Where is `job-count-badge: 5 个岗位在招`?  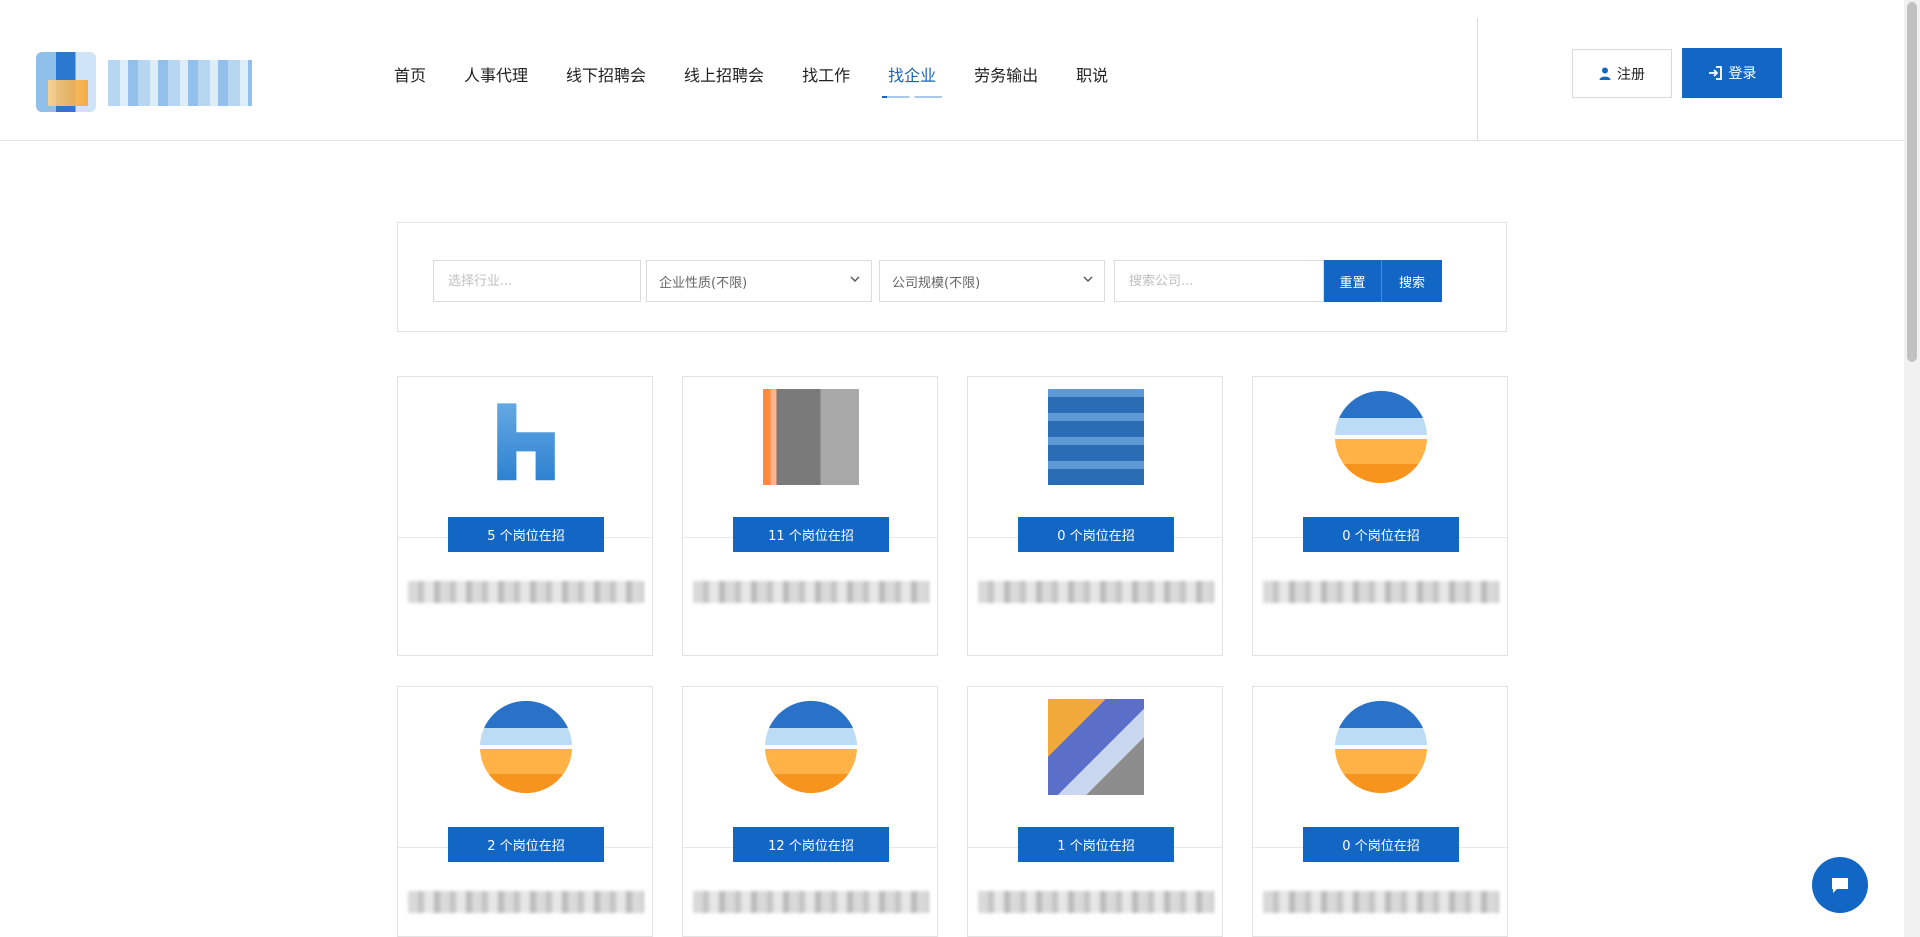 job-count-badge: 5 个岗位在招 is located at coordinates (526, 534).